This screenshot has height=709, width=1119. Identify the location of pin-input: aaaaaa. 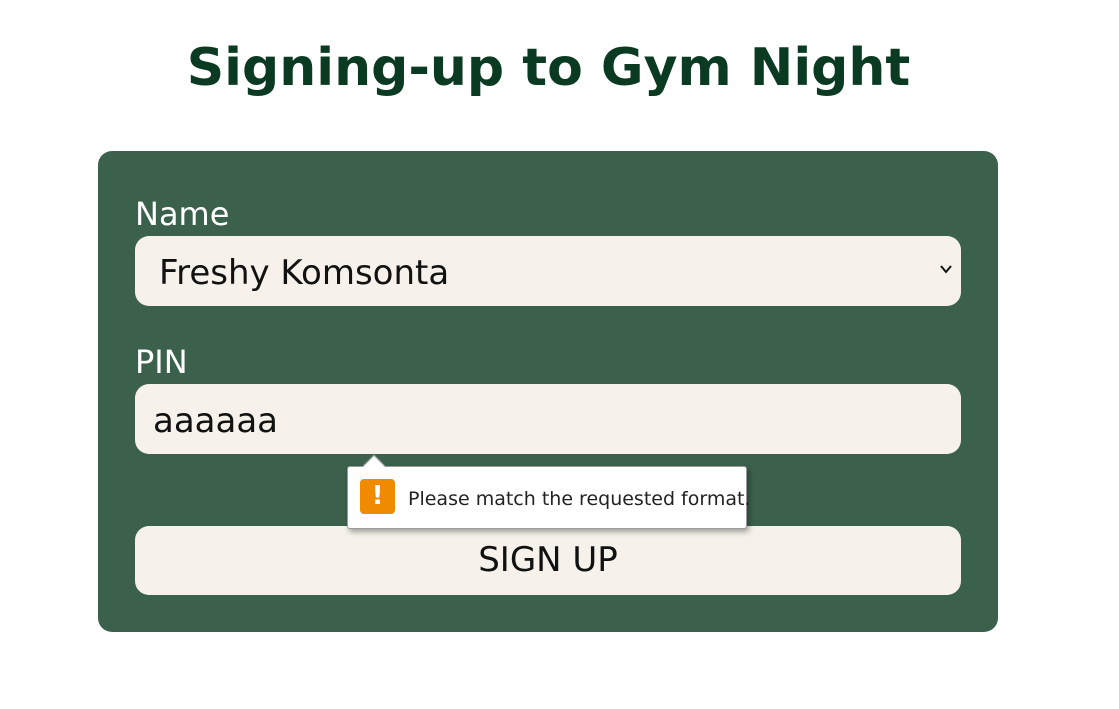
(548, 419).